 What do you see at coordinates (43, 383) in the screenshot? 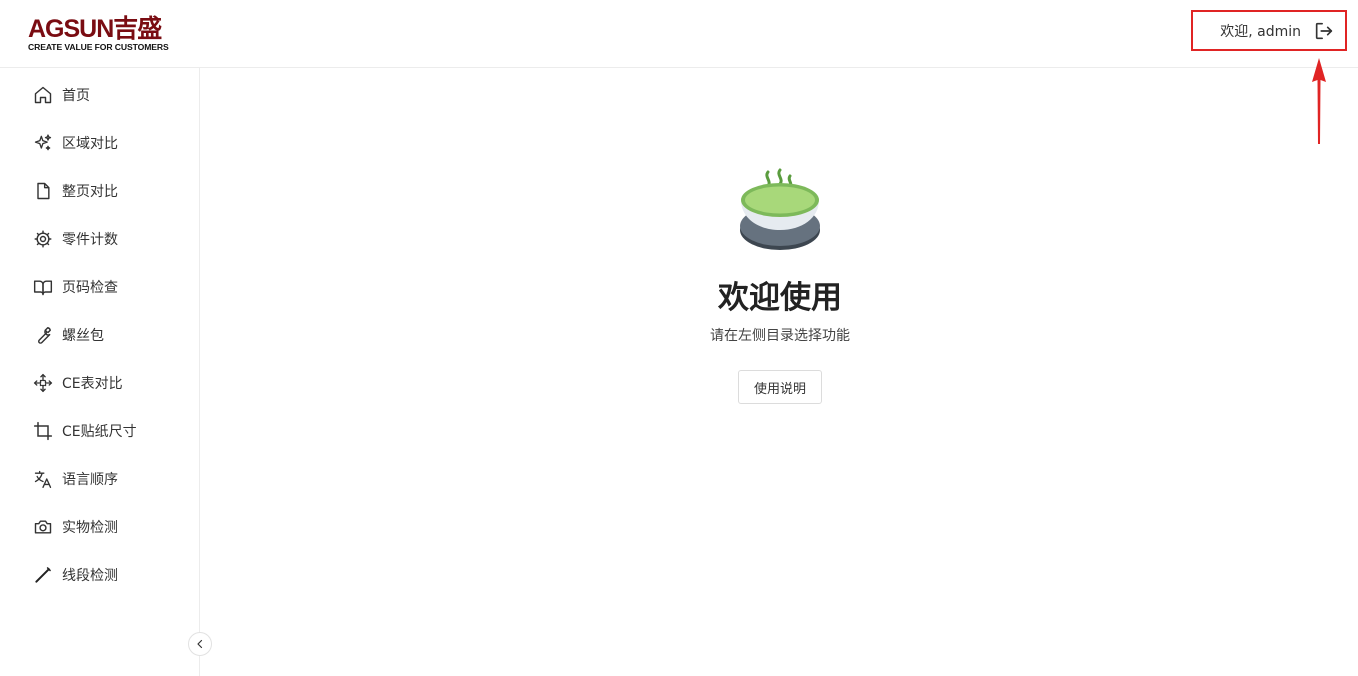
I see `move-icon` at bounding box center [43, 383].